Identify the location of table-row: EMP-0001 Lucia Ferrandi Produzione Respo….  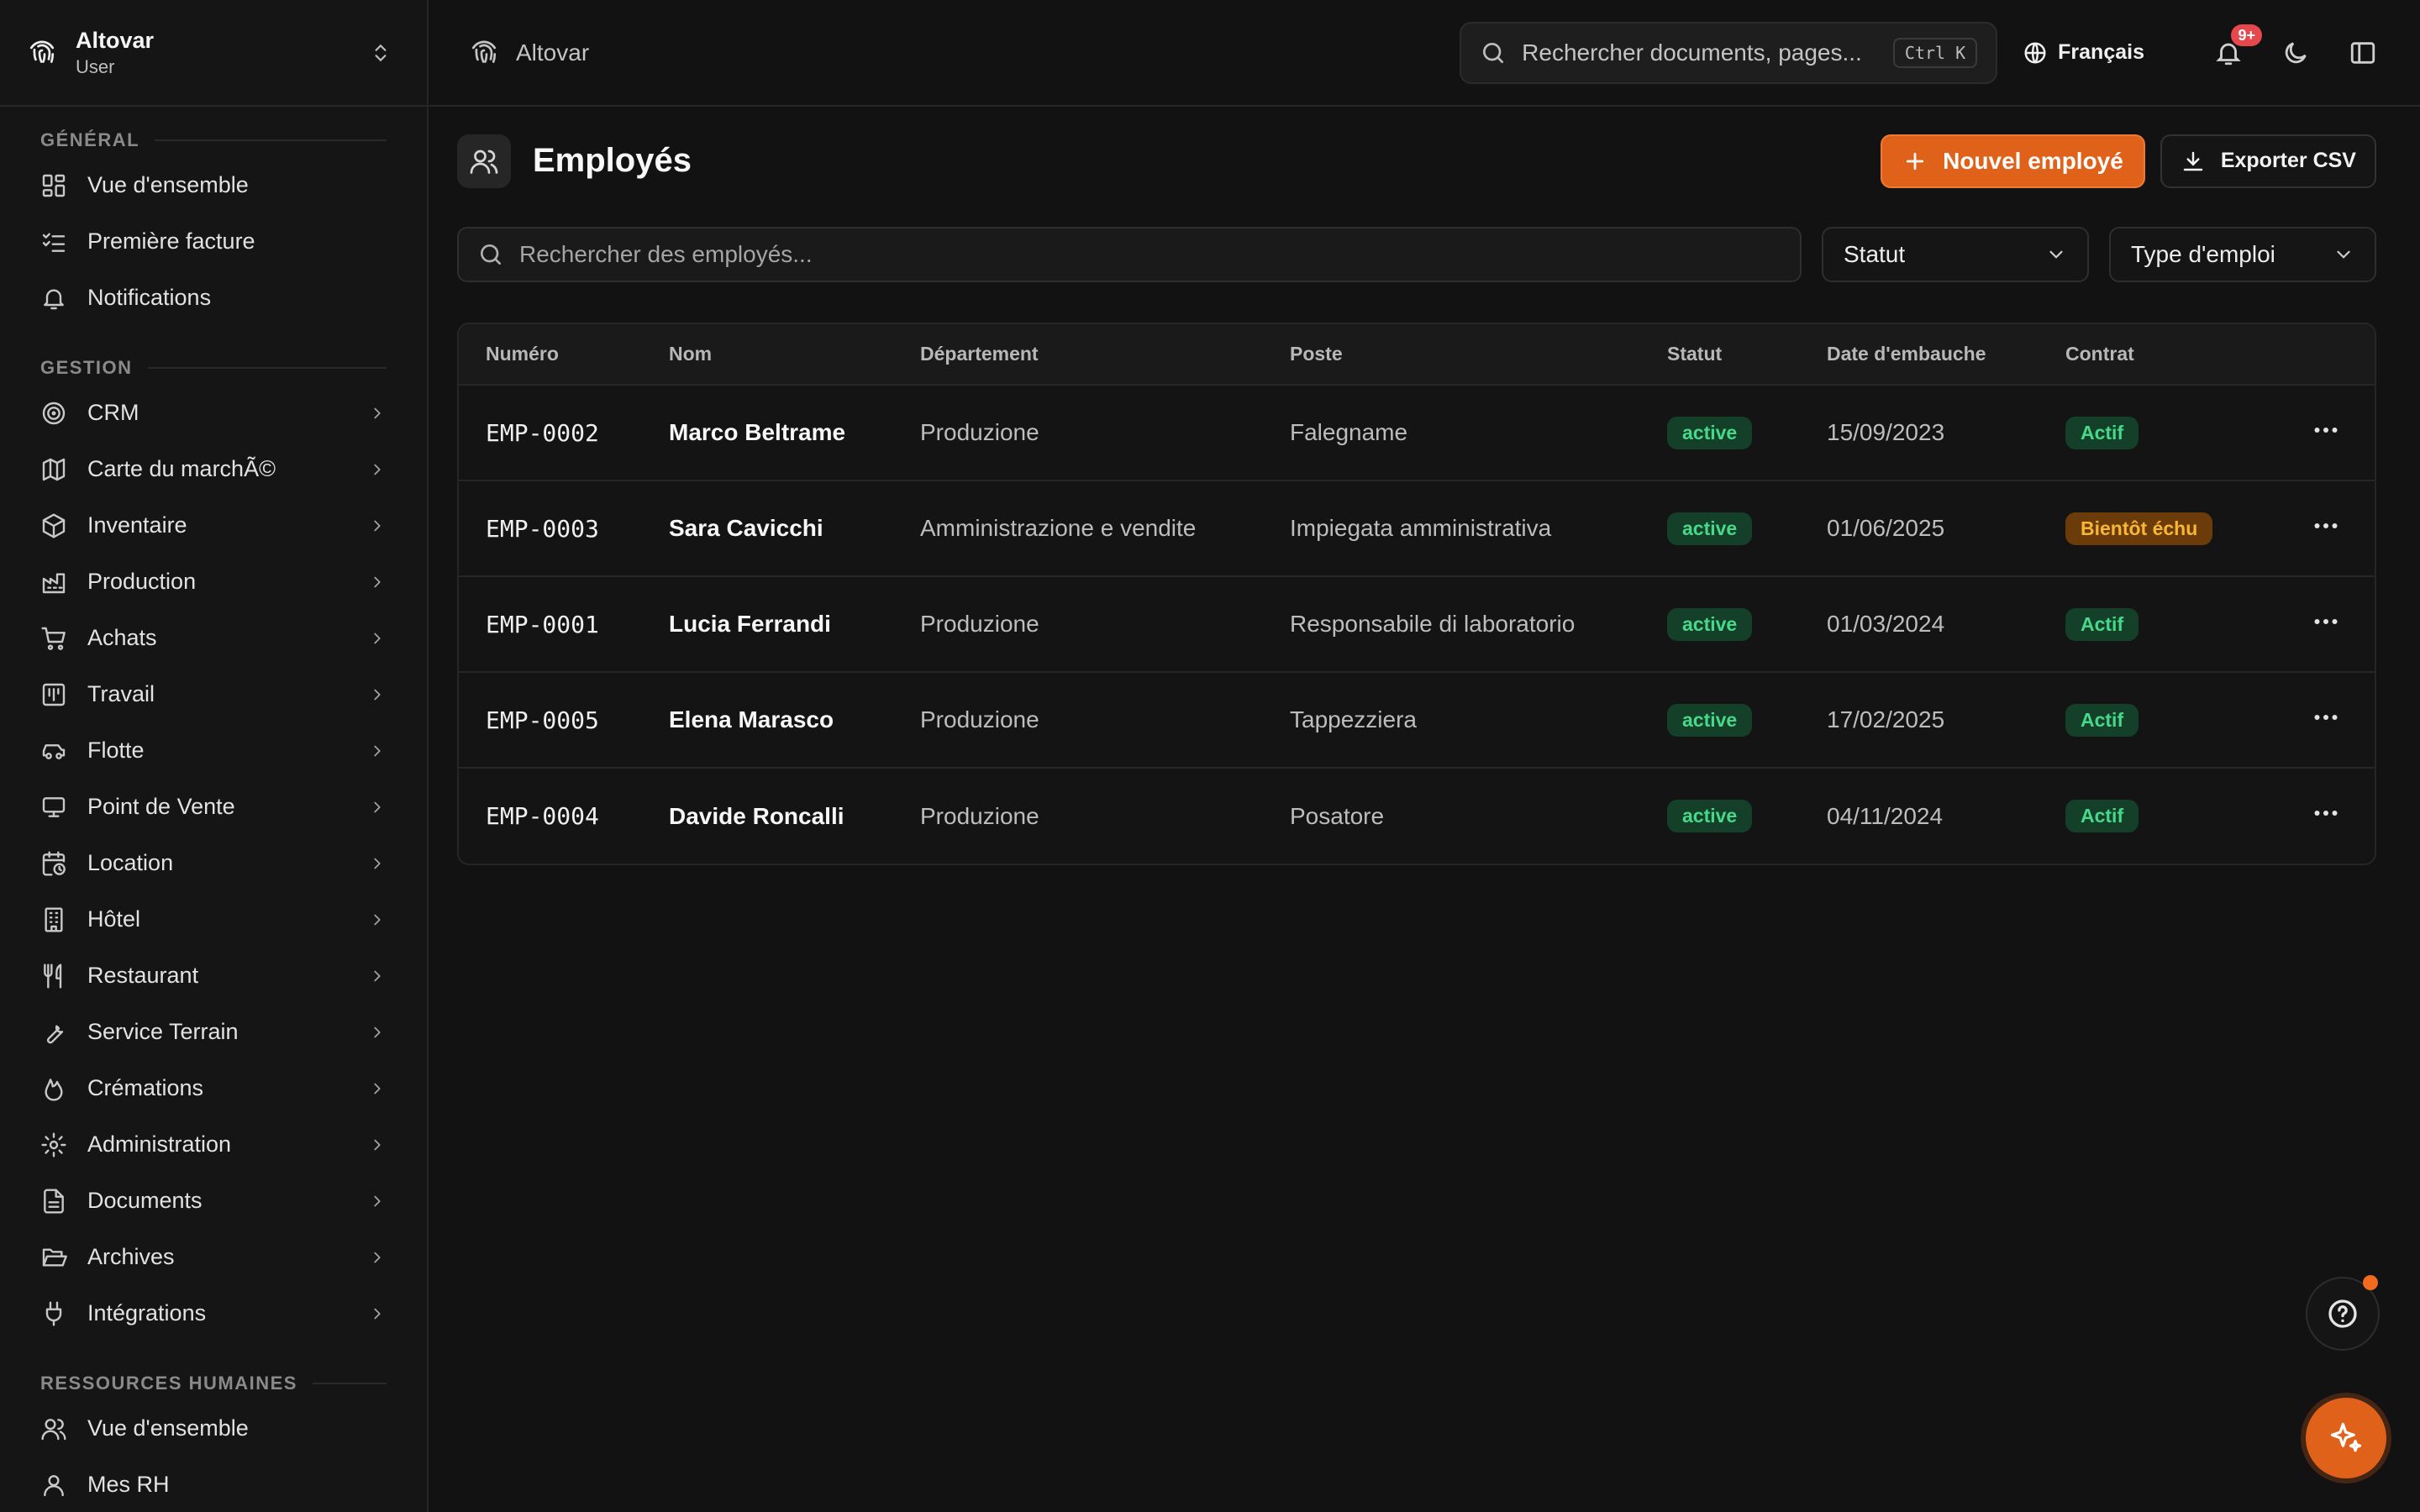
(1417, 624).